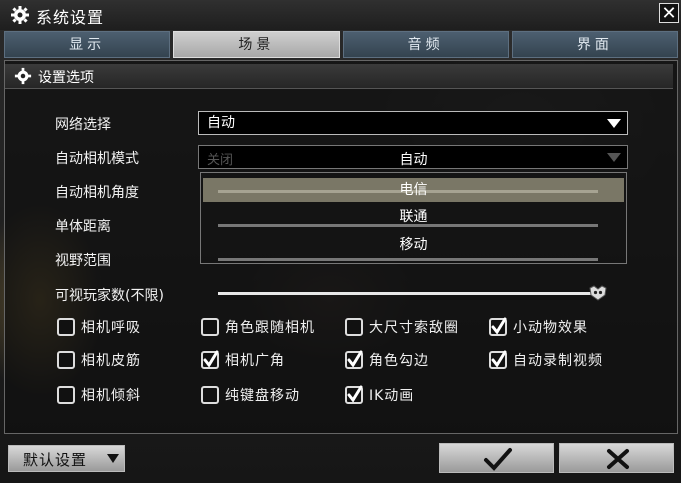 The width and height of the screenshot is (681, 483). Describe the element at coordinates (594, 44) in the screenshot. I see `tab-interface: 界面` at that location.